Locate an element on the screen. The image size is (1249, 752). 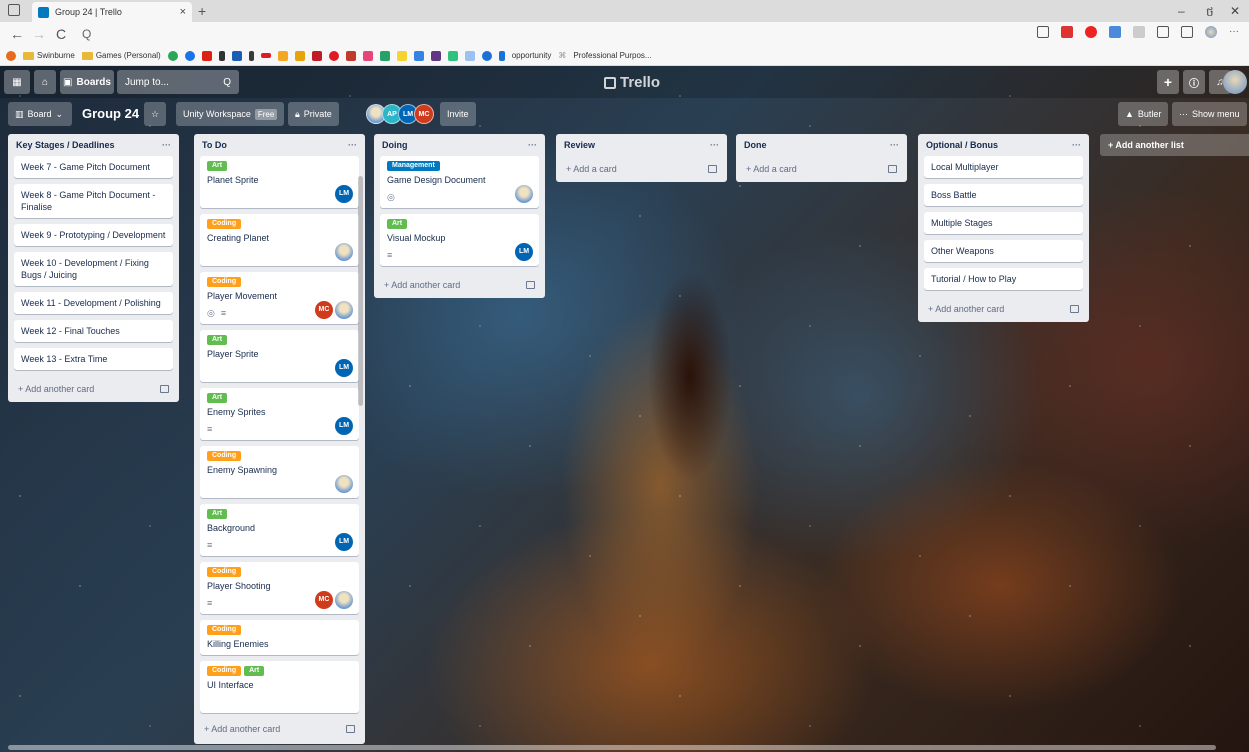
board-view-switcher: ▥ Board ⌄ is located at coordinates (40, 114).